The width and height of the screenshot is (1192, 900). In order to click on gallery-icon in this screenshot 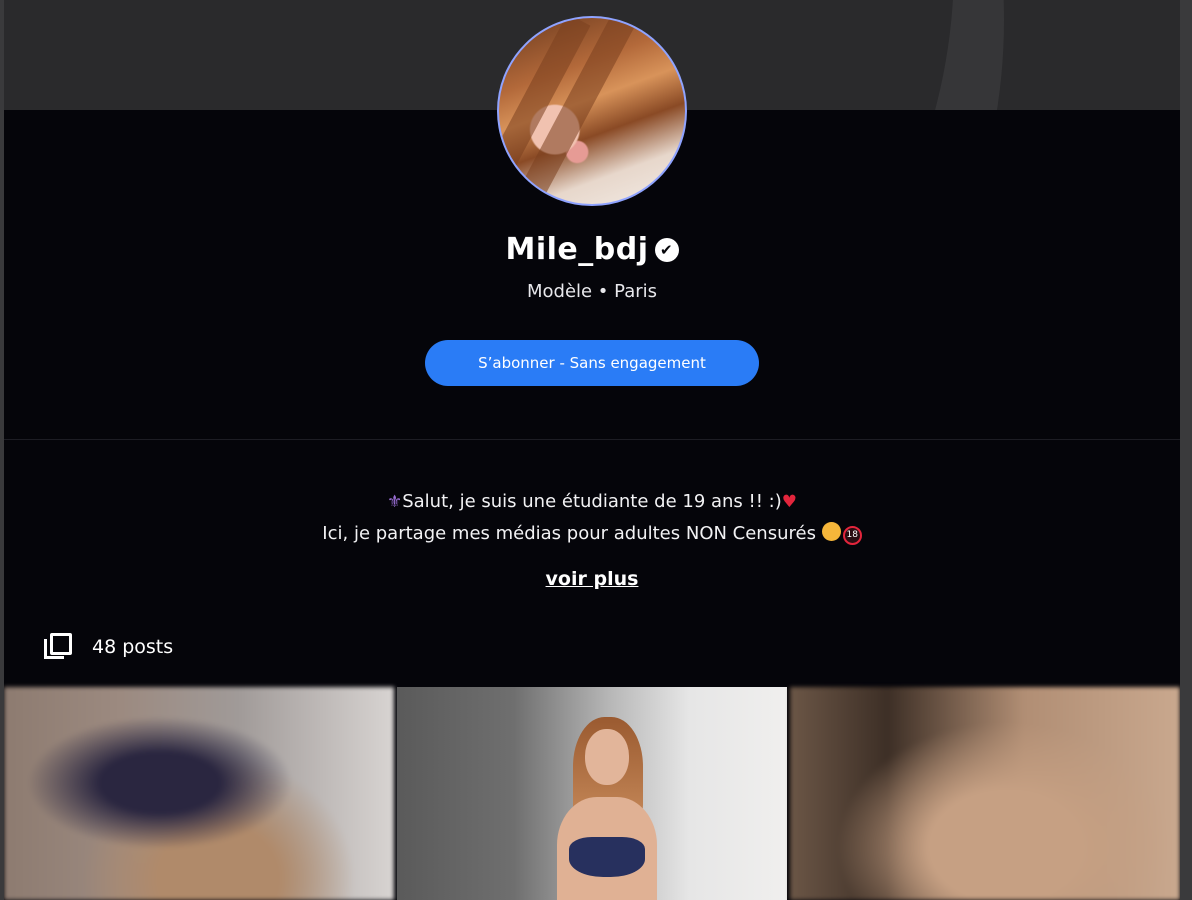, I will do `click(58, 647)`.